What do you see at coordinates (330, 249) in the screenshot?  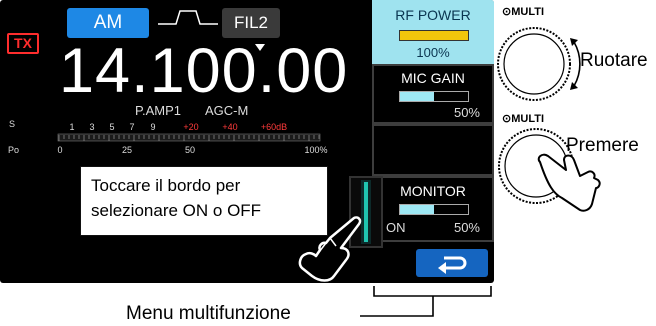 I see `finger-touch-icon` at bounding box center [330, 249].